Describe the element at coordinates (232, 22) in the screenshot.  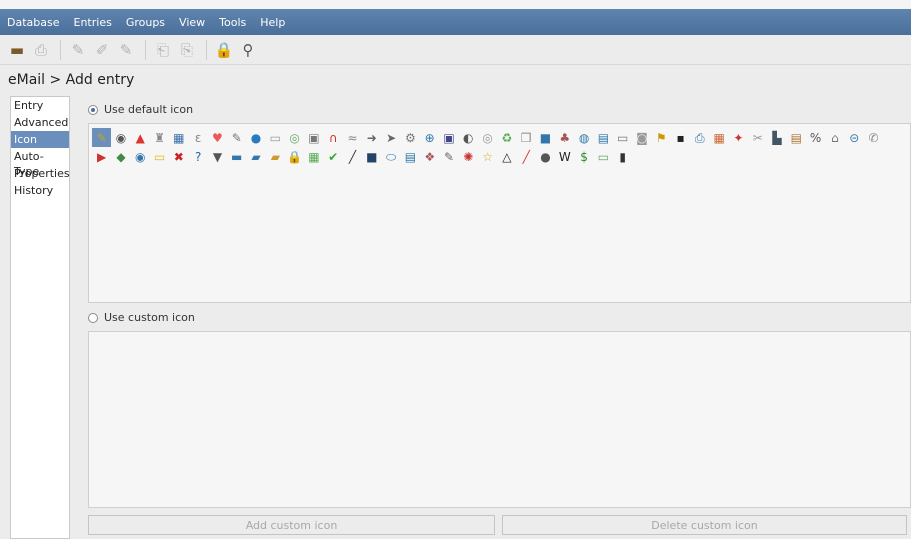
I see `menu-tools: Tools` at that location.